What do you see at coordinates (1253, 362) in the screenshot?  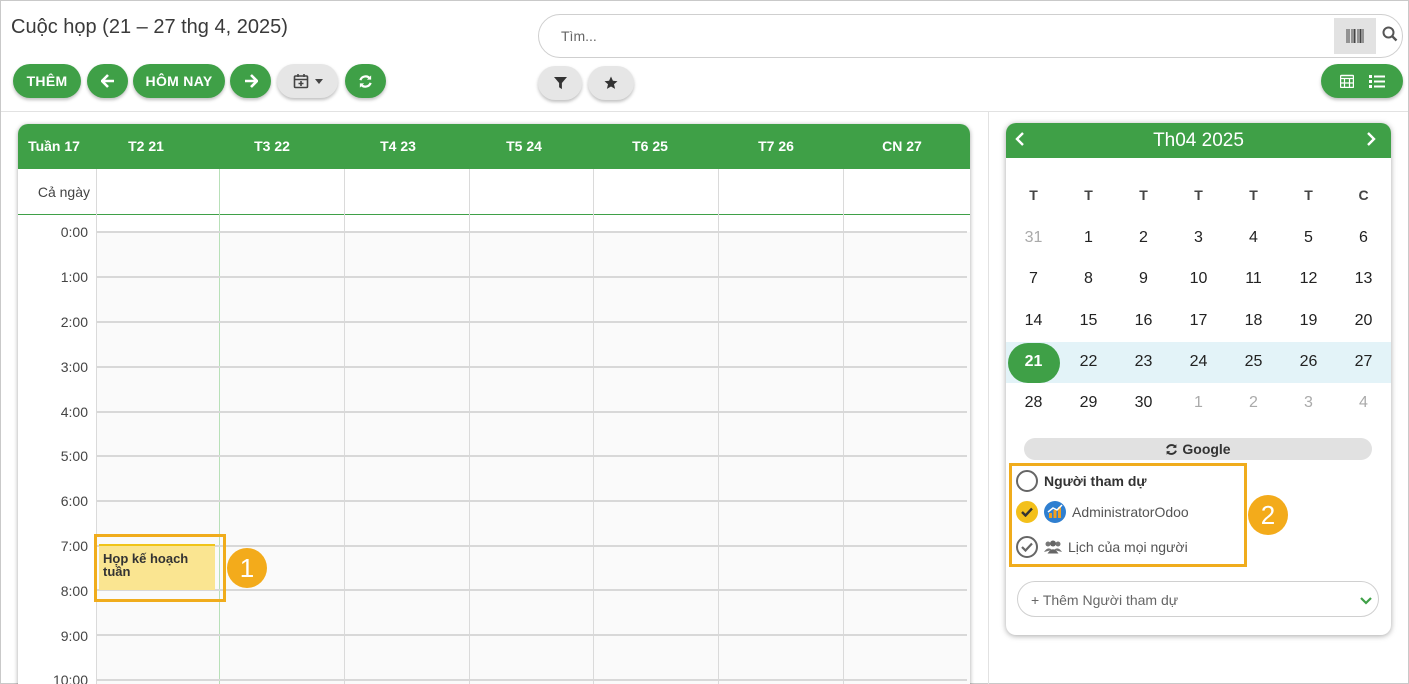 I see `day-cell: 25` at bounding box center [1253, 362].